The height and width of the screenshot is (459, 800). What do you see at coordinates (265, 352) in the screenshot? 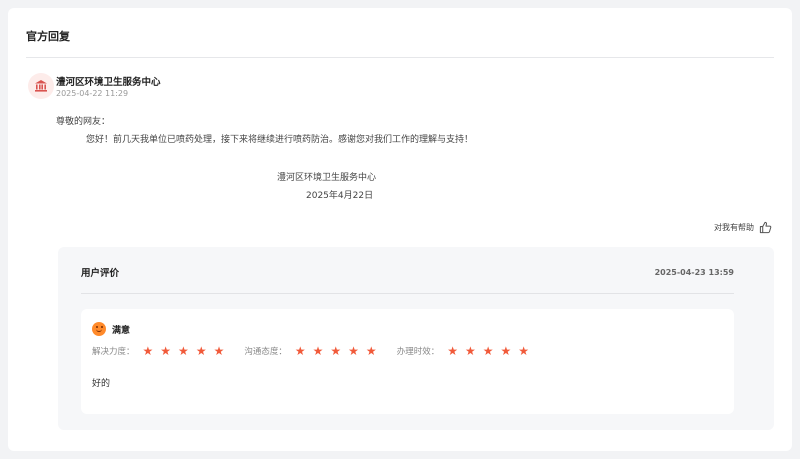
I see `rating-label: 沟通态度：` at bounding box center [265, 352].